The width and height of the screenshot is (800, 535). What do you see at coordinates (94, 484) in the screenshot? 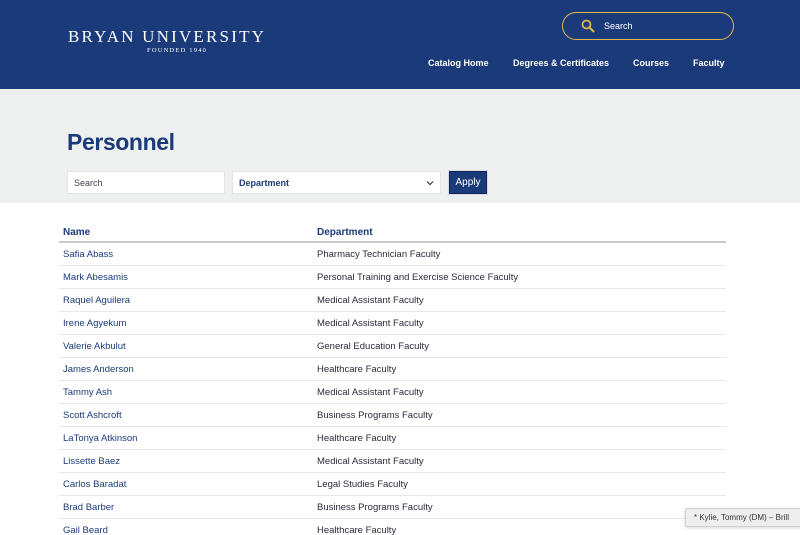
I see `personnel-name-link: Carlos Baradat` at bounding box center [94, 484].